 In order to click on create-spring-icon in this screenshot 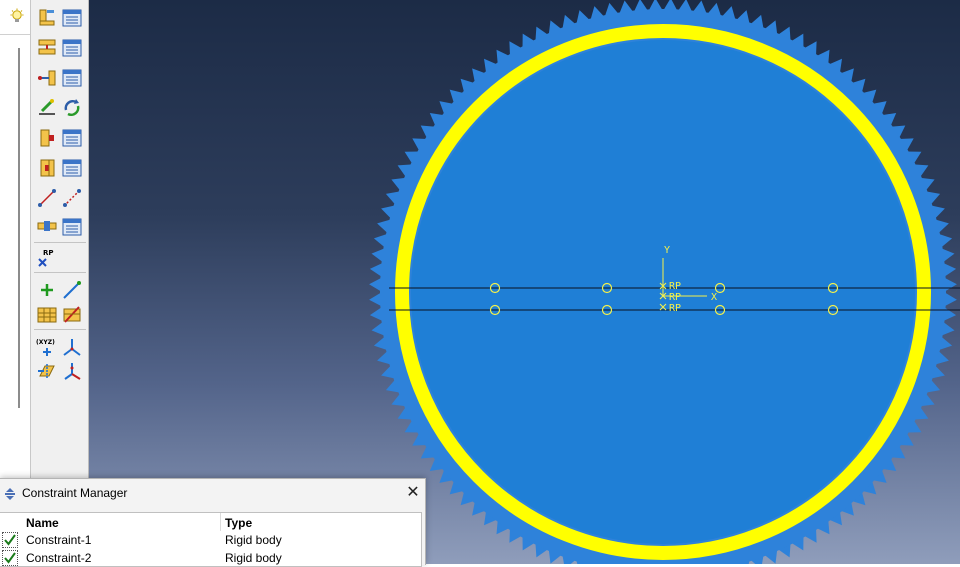, I will do `click(47, 198)`.